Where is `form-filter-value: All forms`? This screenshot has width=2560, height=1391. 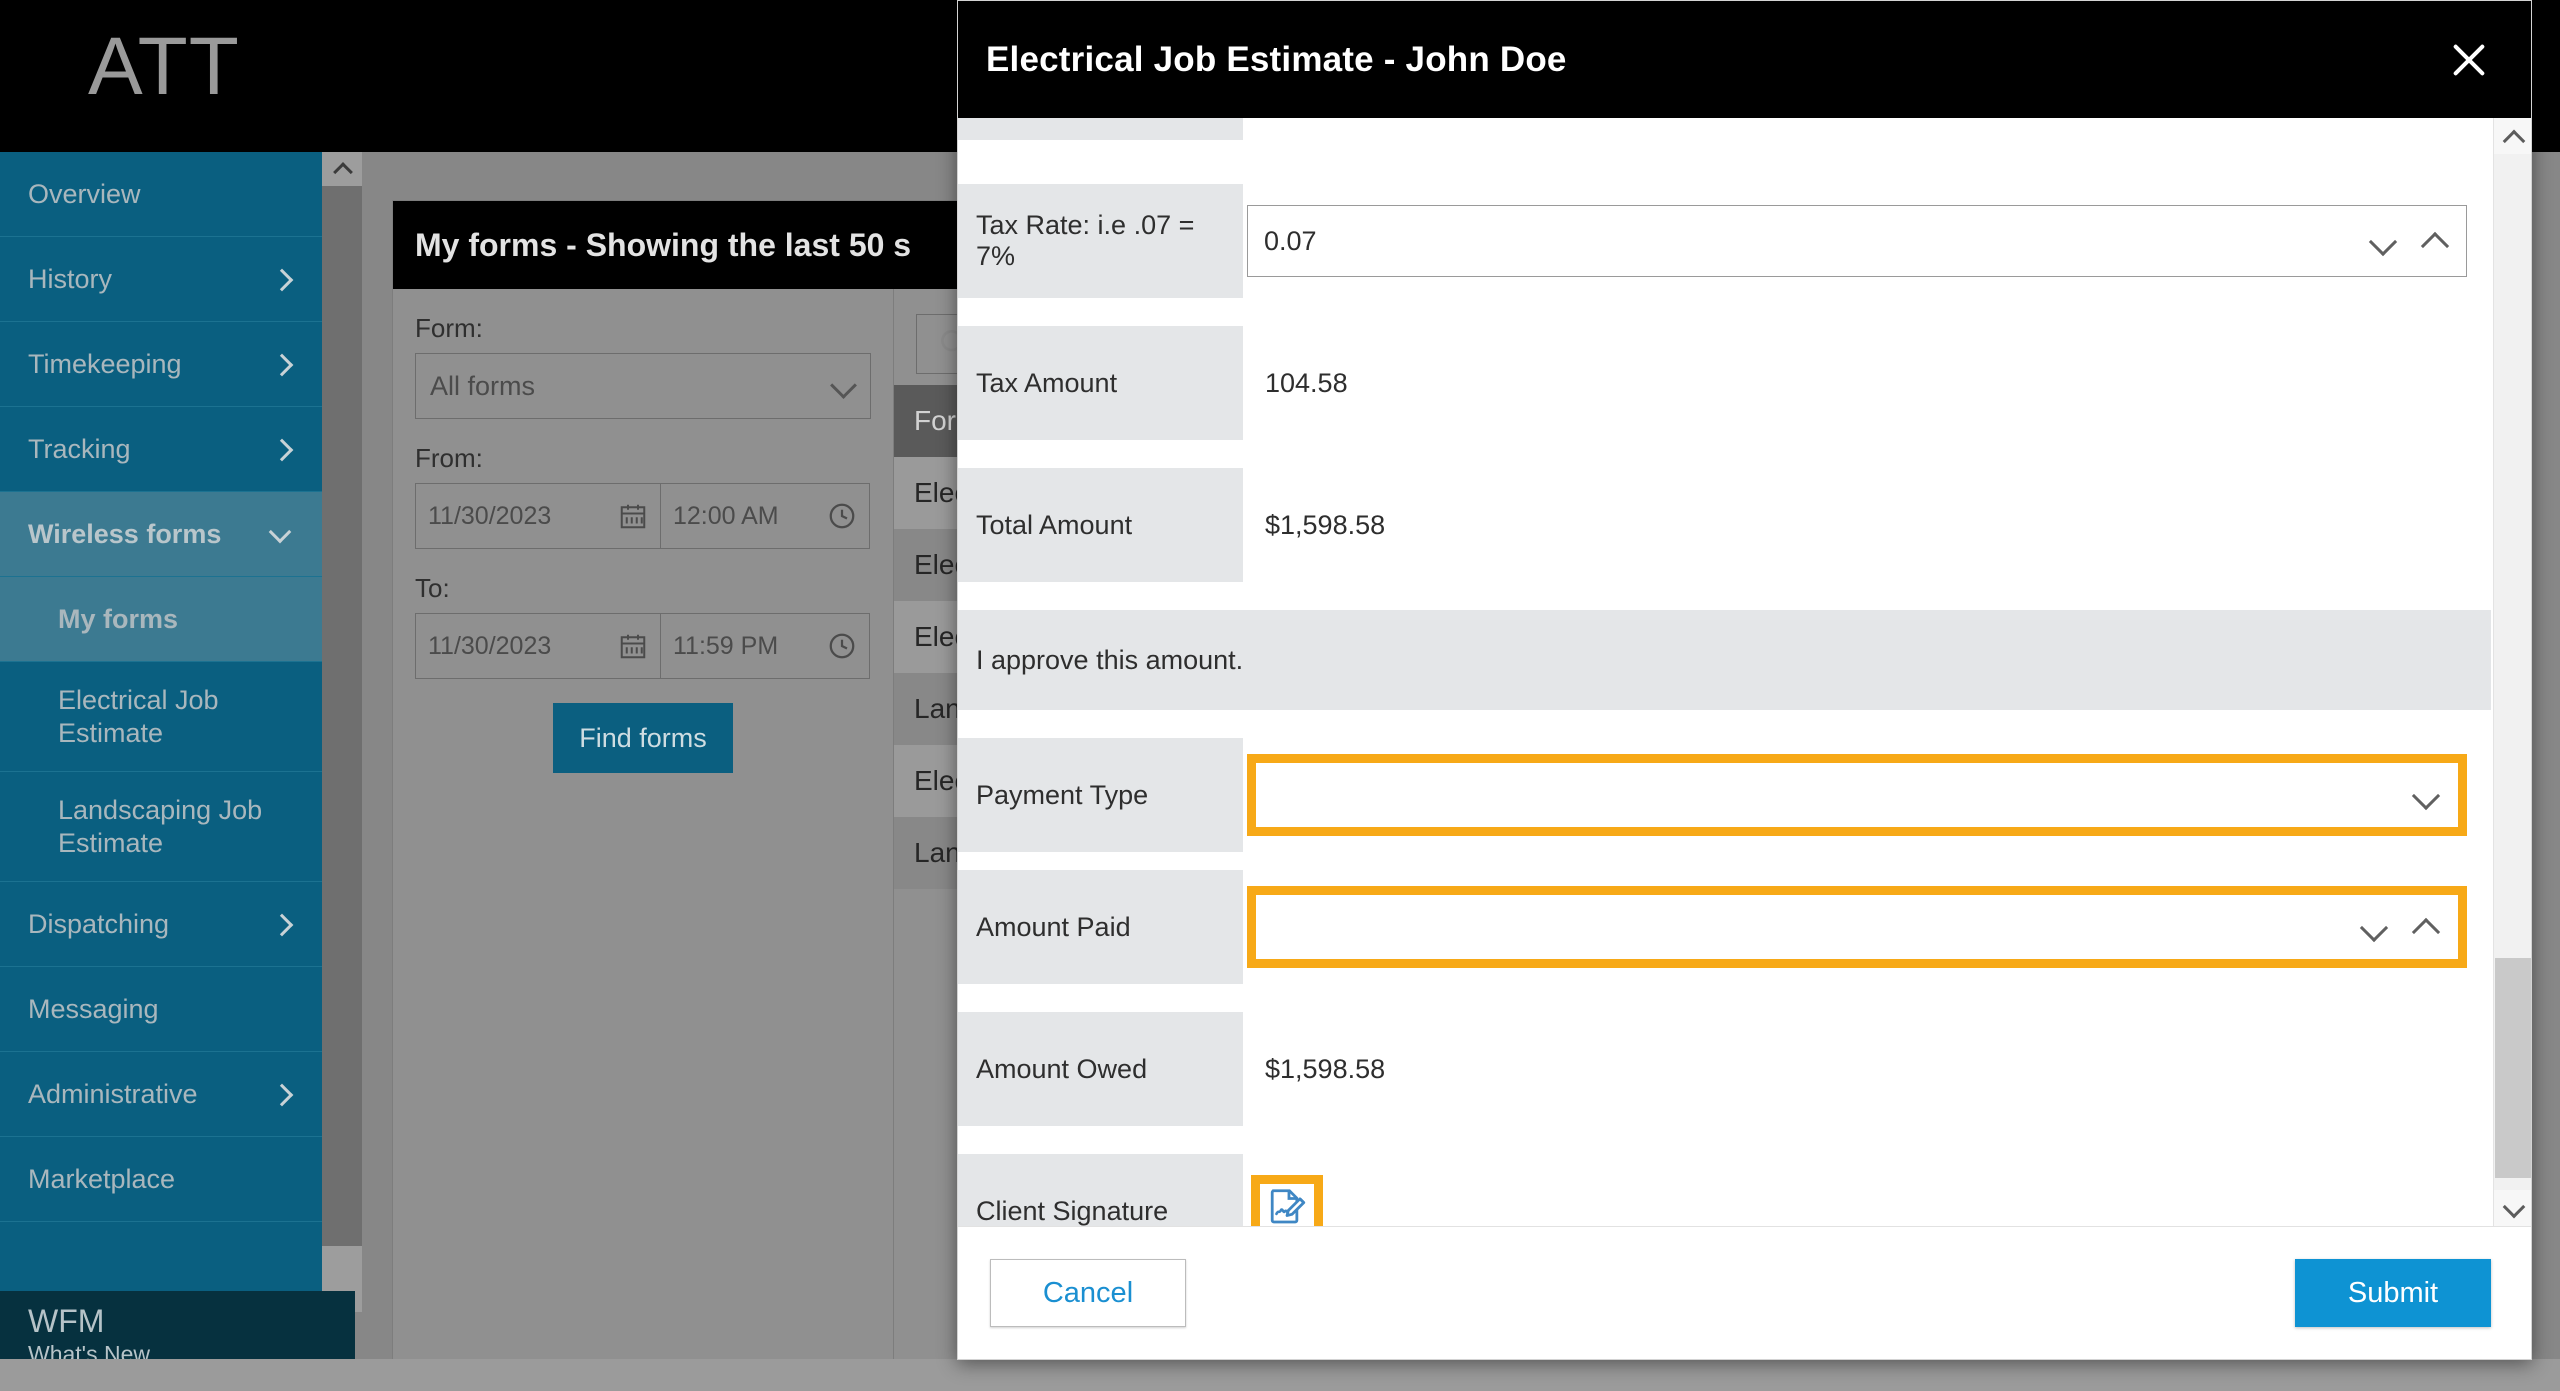 form-filter-value: All forms is located at coordinates (483, 385).